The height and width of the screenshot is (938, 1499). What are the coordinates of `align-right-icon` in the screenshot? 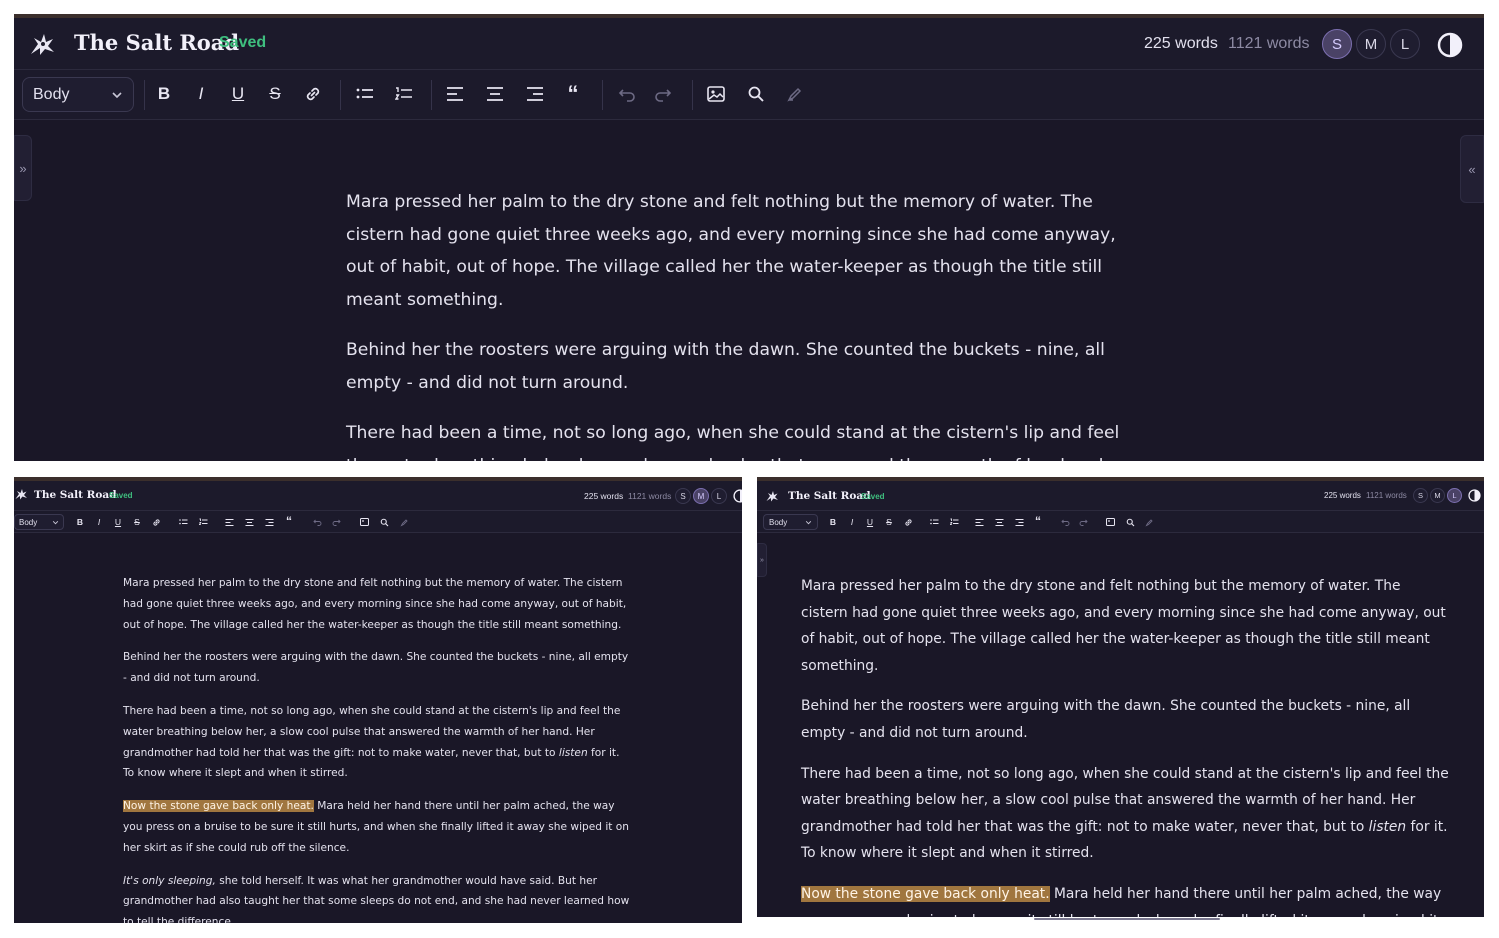 It's located at (269, 522).